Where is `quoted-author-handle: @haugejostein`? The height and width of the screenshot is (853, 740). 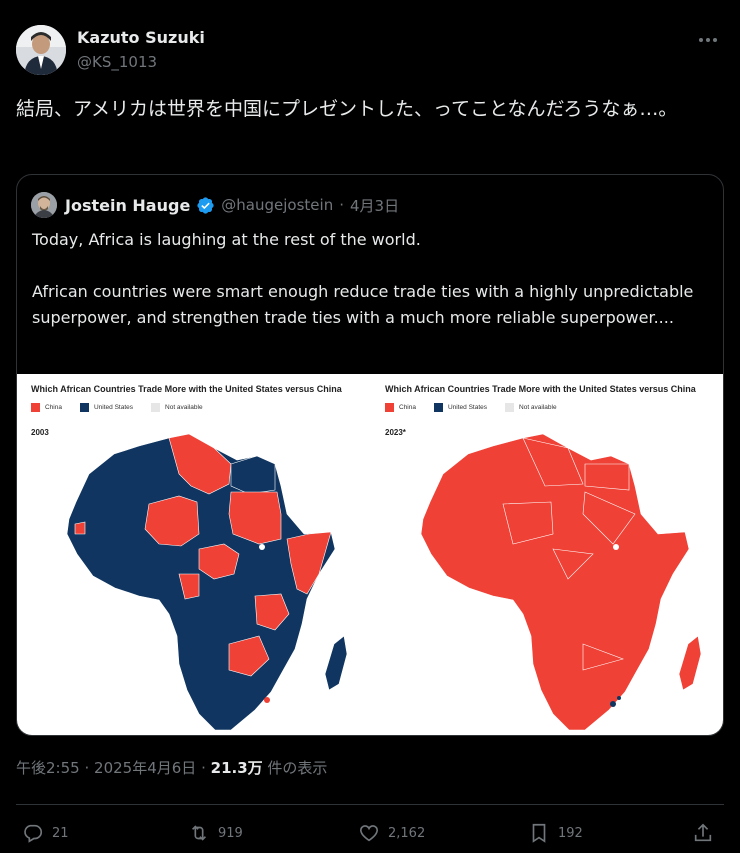
quoted-author-handle: @haugejostein is located at coordinates (277, 205).